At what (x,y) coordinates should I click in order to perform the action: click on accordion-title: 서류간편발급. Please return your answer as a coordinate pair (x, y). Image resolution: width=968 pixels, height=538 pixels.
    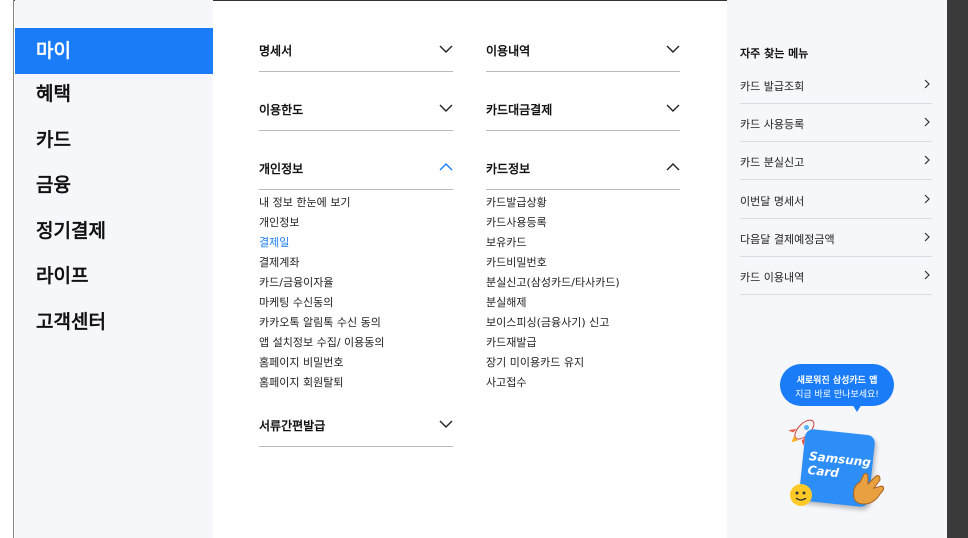
    Looking at the image, I should click on (292, 426).